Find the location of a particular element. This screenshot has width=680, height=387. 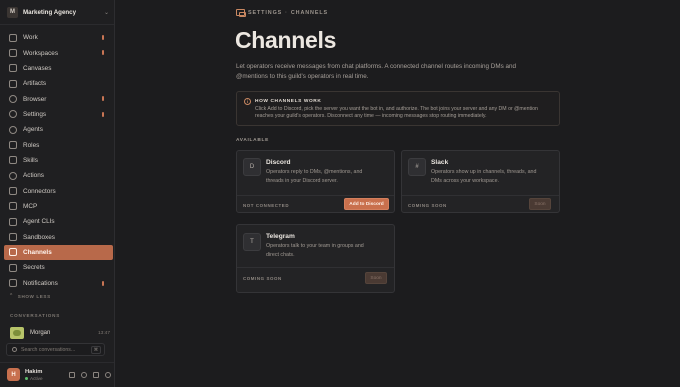

sidebar-item-label: Browser is located at coordinates (35, 99).